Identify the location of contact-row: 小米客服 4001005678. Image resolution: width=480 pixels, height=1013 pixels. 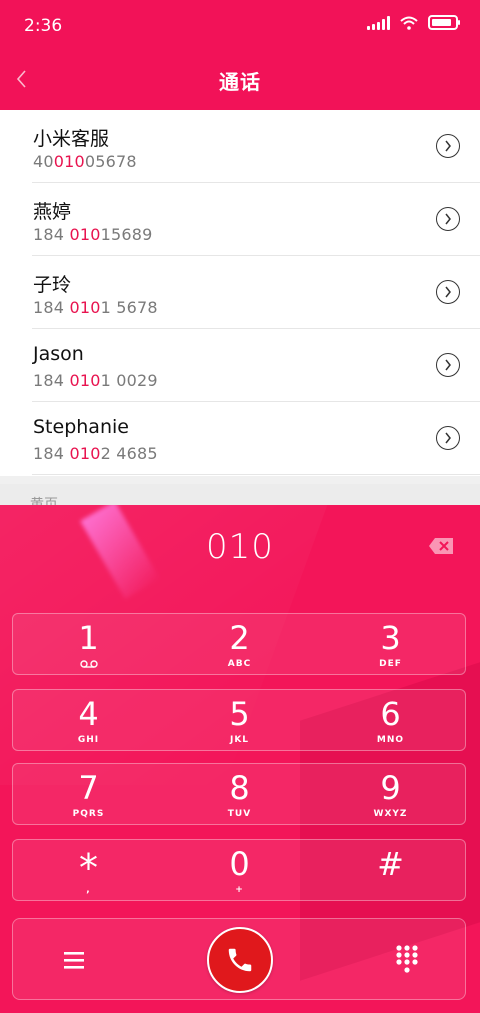
(240, 146).